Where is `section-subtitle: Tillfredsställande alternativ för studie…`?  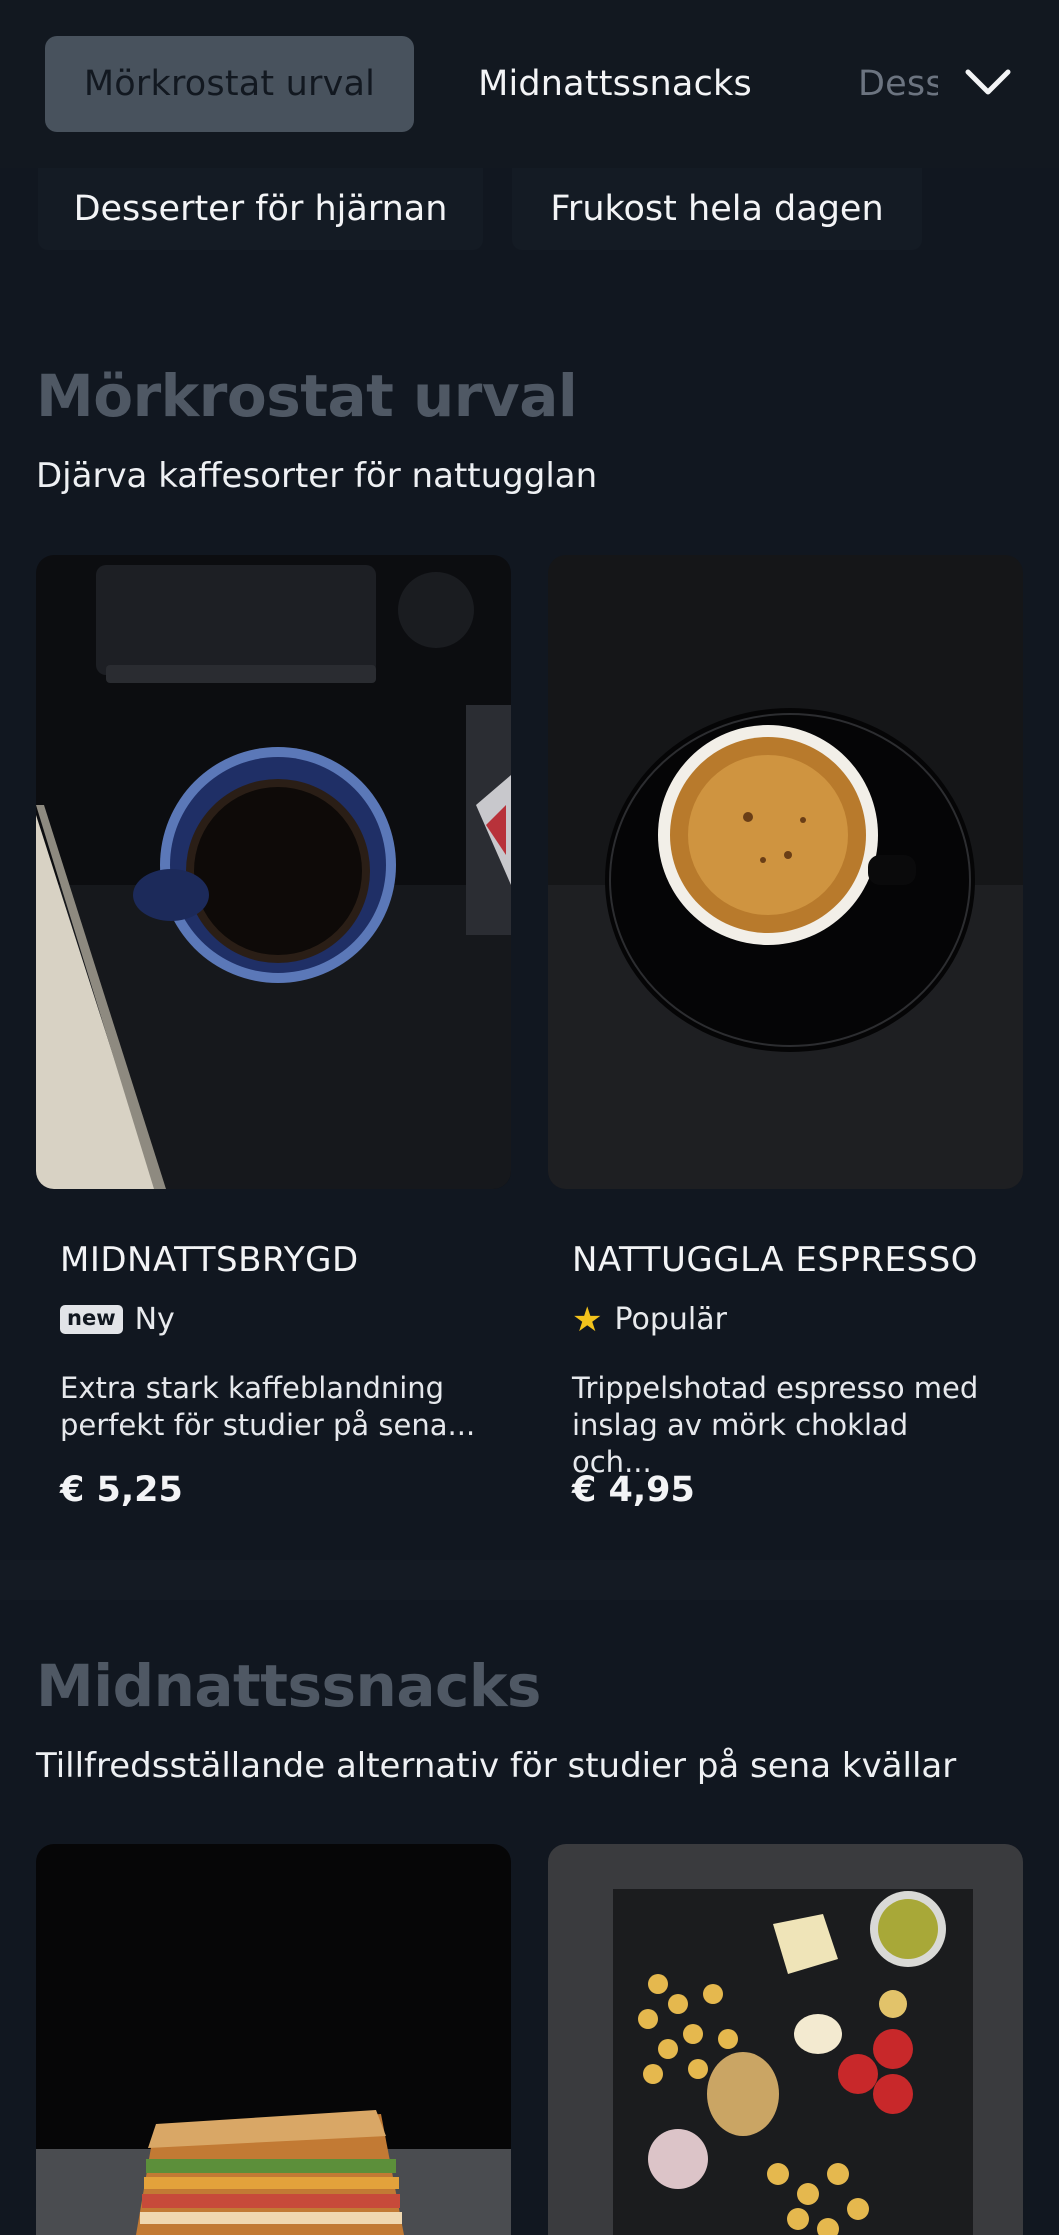
section-subtitle: Tillfredsställande alternativ för studie… is located at coordinates (496, 1766).